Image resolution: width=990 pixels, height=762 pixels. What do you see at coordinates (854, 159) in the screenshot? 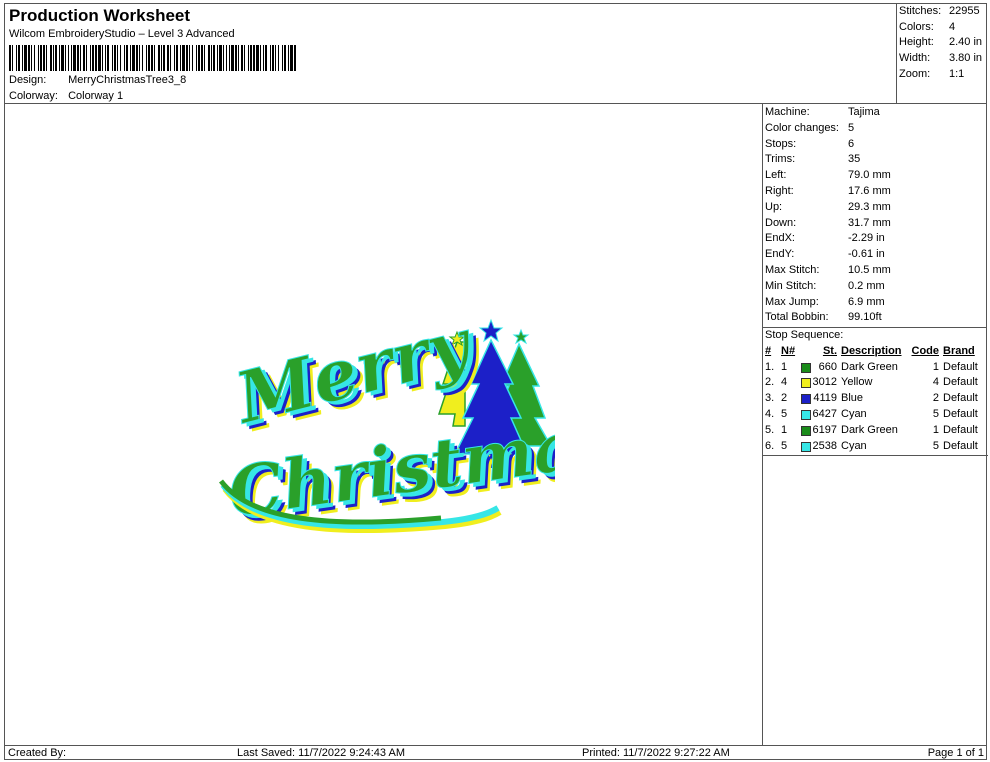
I see `spec-value: 35` at bounding box center [854, 159].